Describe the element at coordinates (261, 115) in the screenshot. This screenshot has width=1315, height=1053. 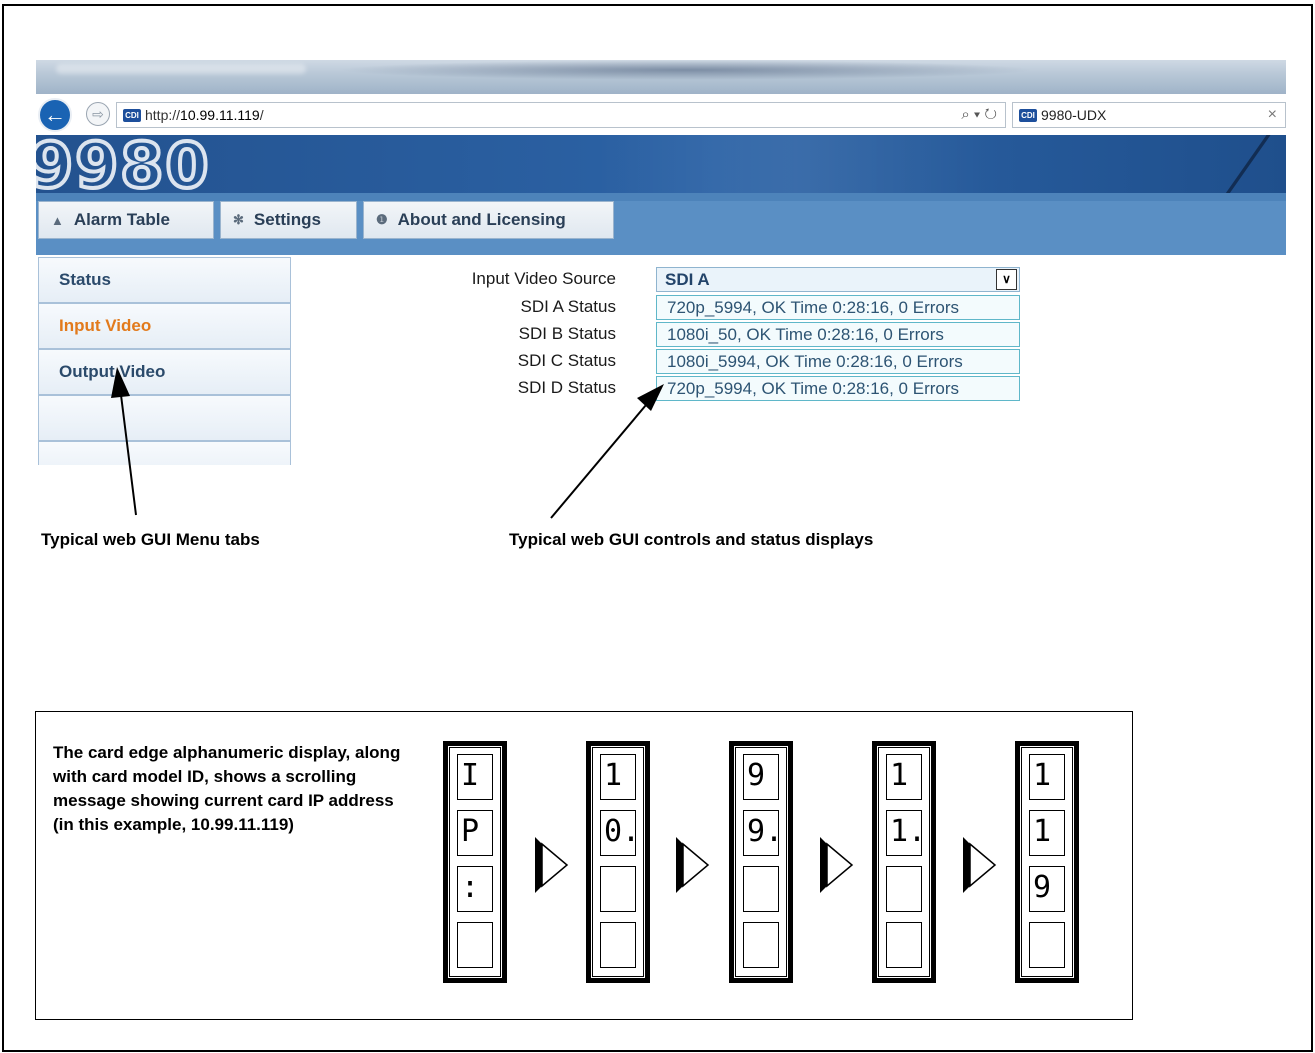
I see `url-suffix: /` at that location.